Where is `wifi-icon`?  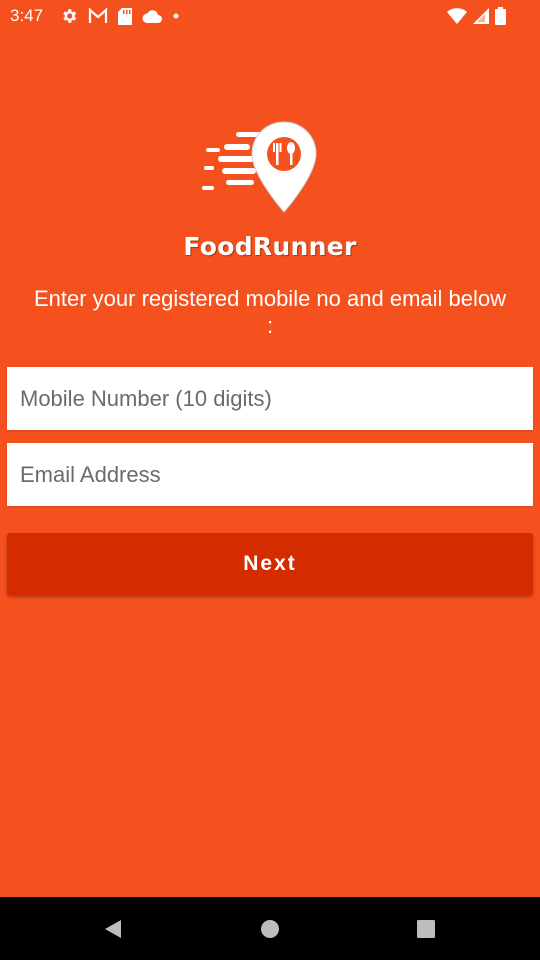 wifi-icon is located at coordinates (457, 16).